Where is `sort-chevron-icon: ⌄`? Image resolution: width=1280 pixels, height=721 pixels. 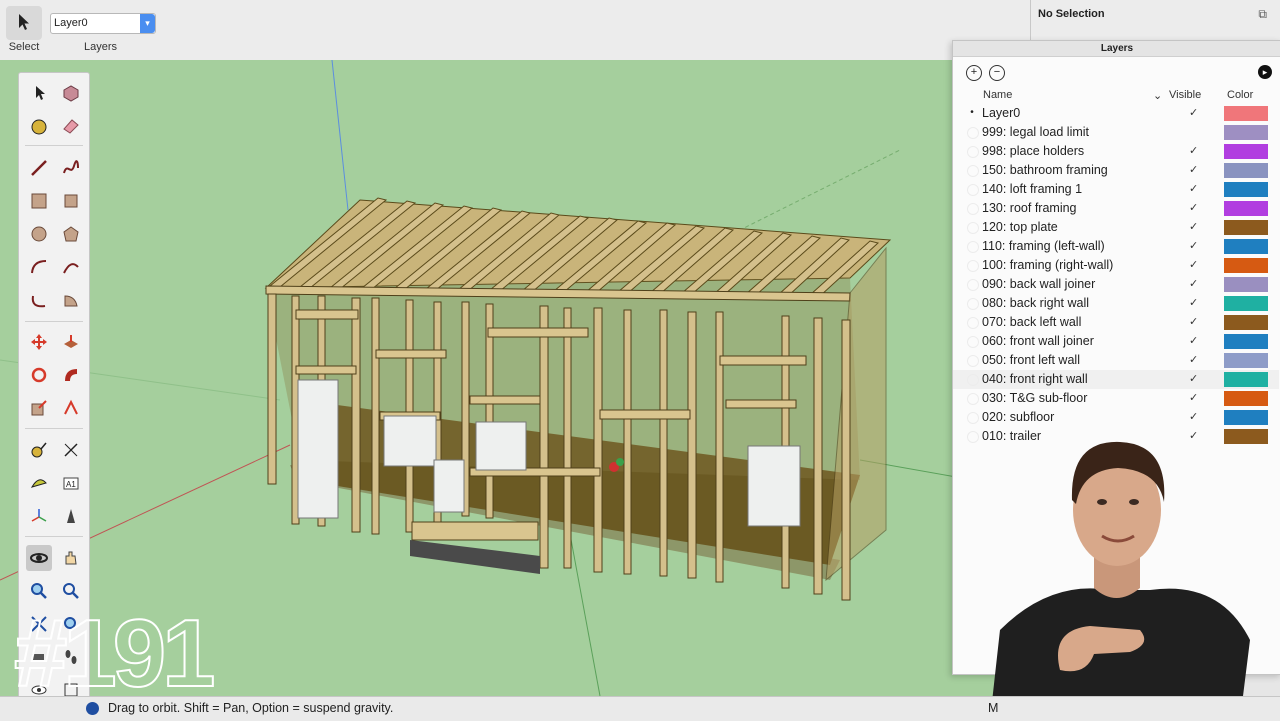 sort-chevron-icon: ⌄ is located at coordinates (1157, 95).